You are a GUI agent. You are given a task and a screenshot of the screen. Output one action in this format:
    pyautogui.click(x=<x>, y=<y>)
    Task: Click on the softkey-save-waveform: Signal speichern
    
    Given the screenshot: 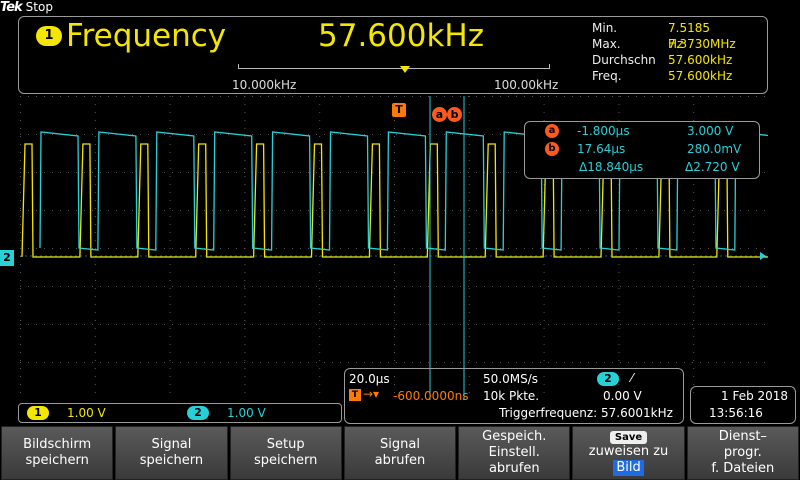 What is the action you would take?
    pyautogui.click(x=171, y=453)
    